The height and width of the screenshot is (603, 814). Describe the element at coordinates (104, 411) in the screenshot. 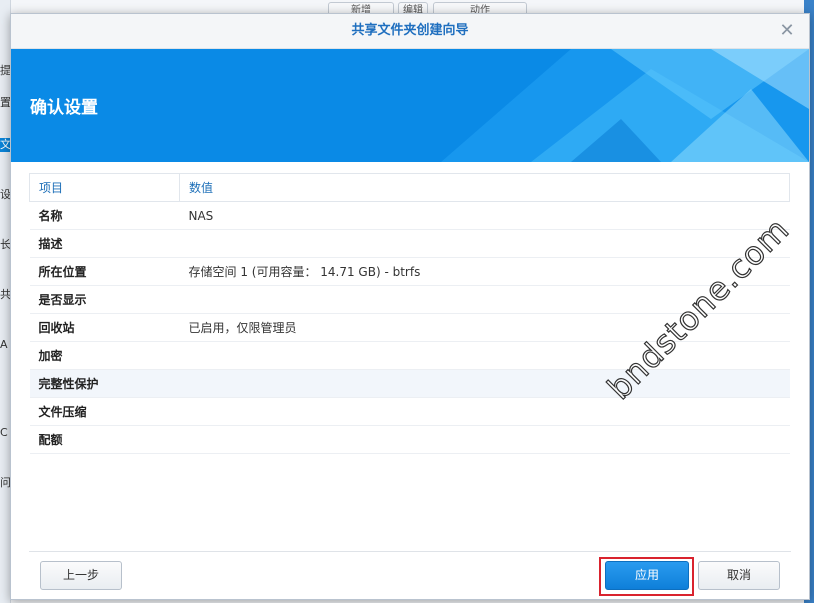

I see `row-item: 文件压缩` at that location.